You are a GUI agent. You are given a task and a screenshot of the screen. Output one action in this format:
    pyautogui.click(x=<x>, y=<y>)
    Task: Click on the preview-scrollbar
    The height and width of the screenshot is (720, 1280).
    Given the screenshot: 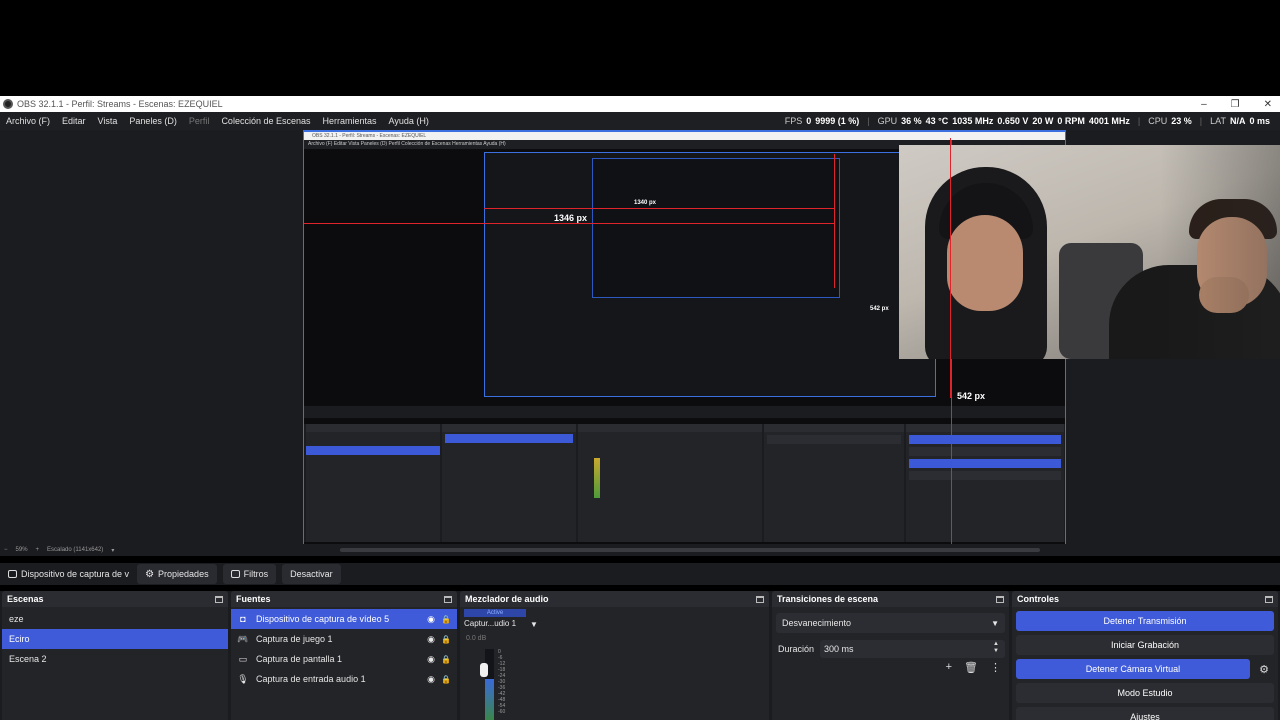 What is the action you would take?
    pyautogui.click(x=690, y=550)
    